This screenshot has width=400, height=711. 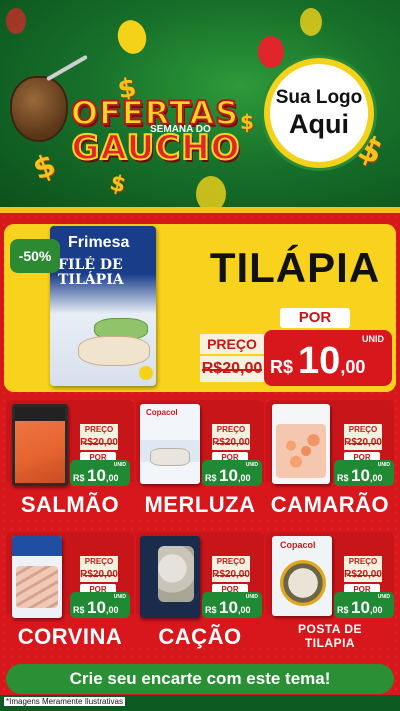 What do you see at coordinates (200, 679) in the screenshot?
I see `create-flyer-button: Crie seu encarte com este tema!` at bounding box center [200, 679].